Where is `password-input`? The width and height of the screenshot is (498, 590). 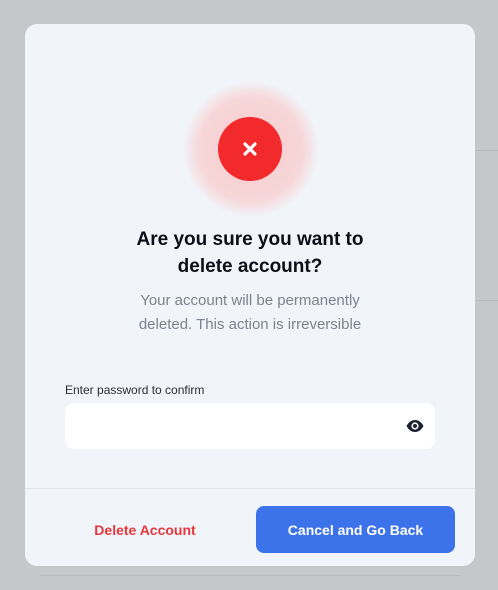 password-input is located at coordinates (225, 426).